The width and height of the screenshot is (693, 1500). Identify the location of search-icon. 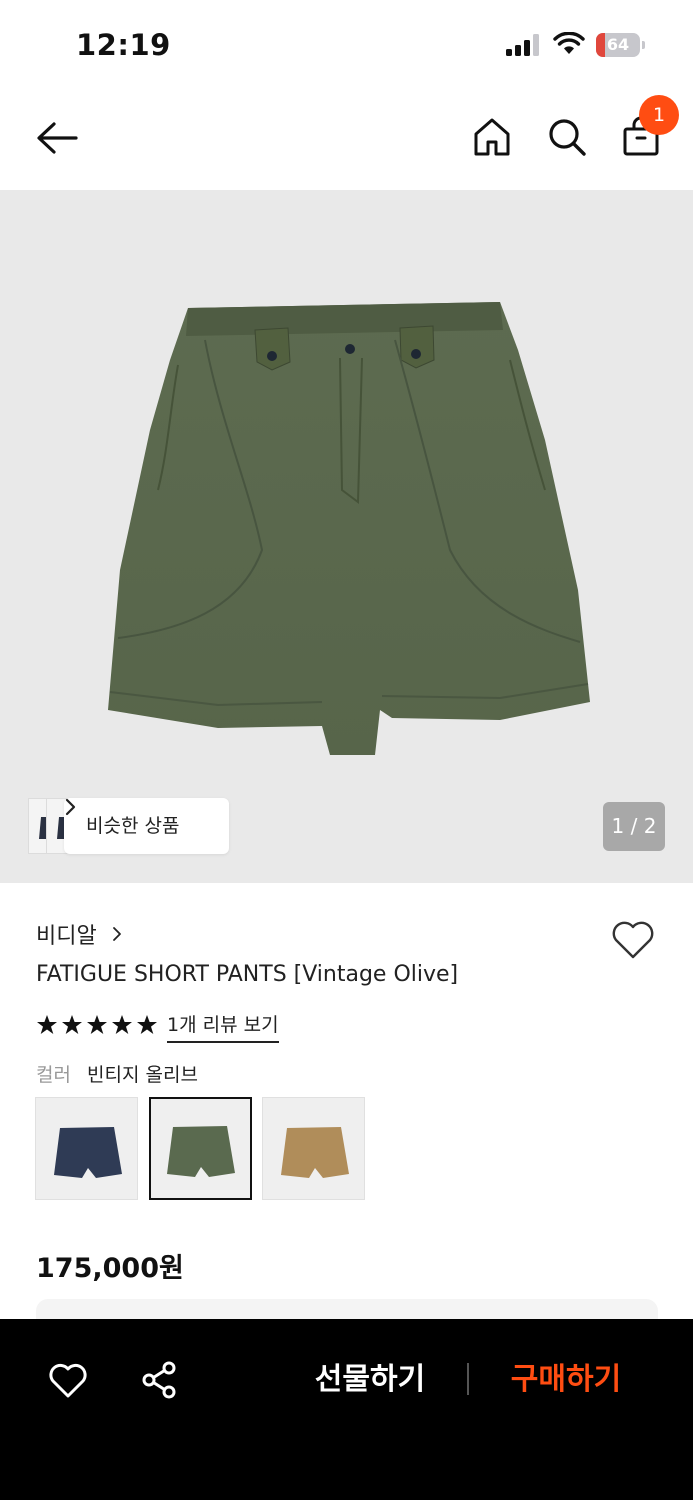
(567, 137).